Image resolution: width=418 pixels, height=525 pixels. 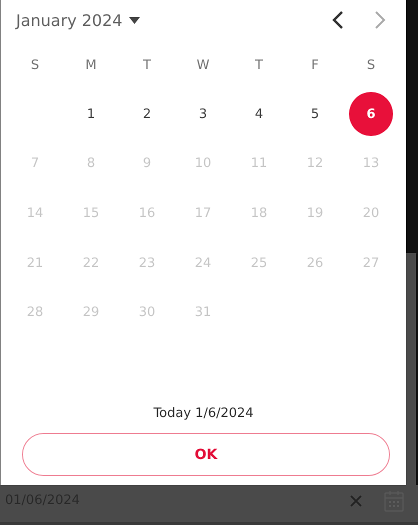 I want to click on day-button: 2, so click(x=147, y=114).